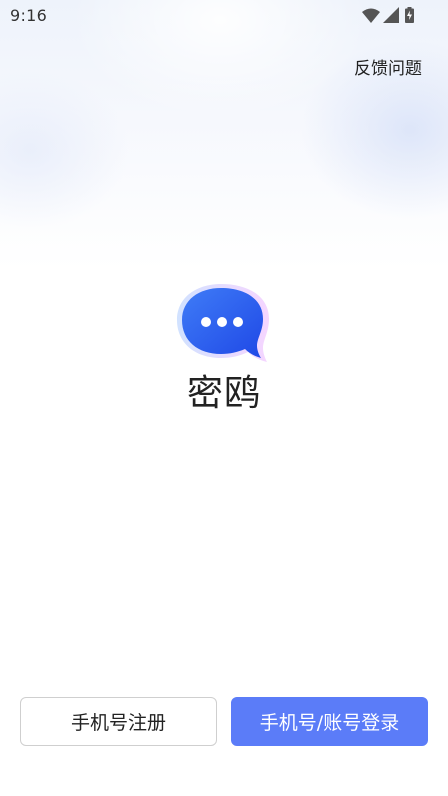 The height and width of the screenshot is (796, 448). What do you see at coordinates (224, 15) in the screenshot?
I see `status-bar: 9:16` at bounding box center [224, 15].